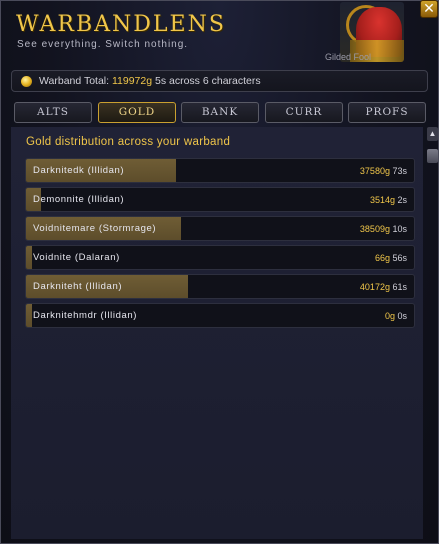 The height and width of the screenshot is (544, 439). What do you see at coordinates (383, 287) in the screenshot?
I see `character-gold: 40172g 61s` at bounding box center [383, 287].